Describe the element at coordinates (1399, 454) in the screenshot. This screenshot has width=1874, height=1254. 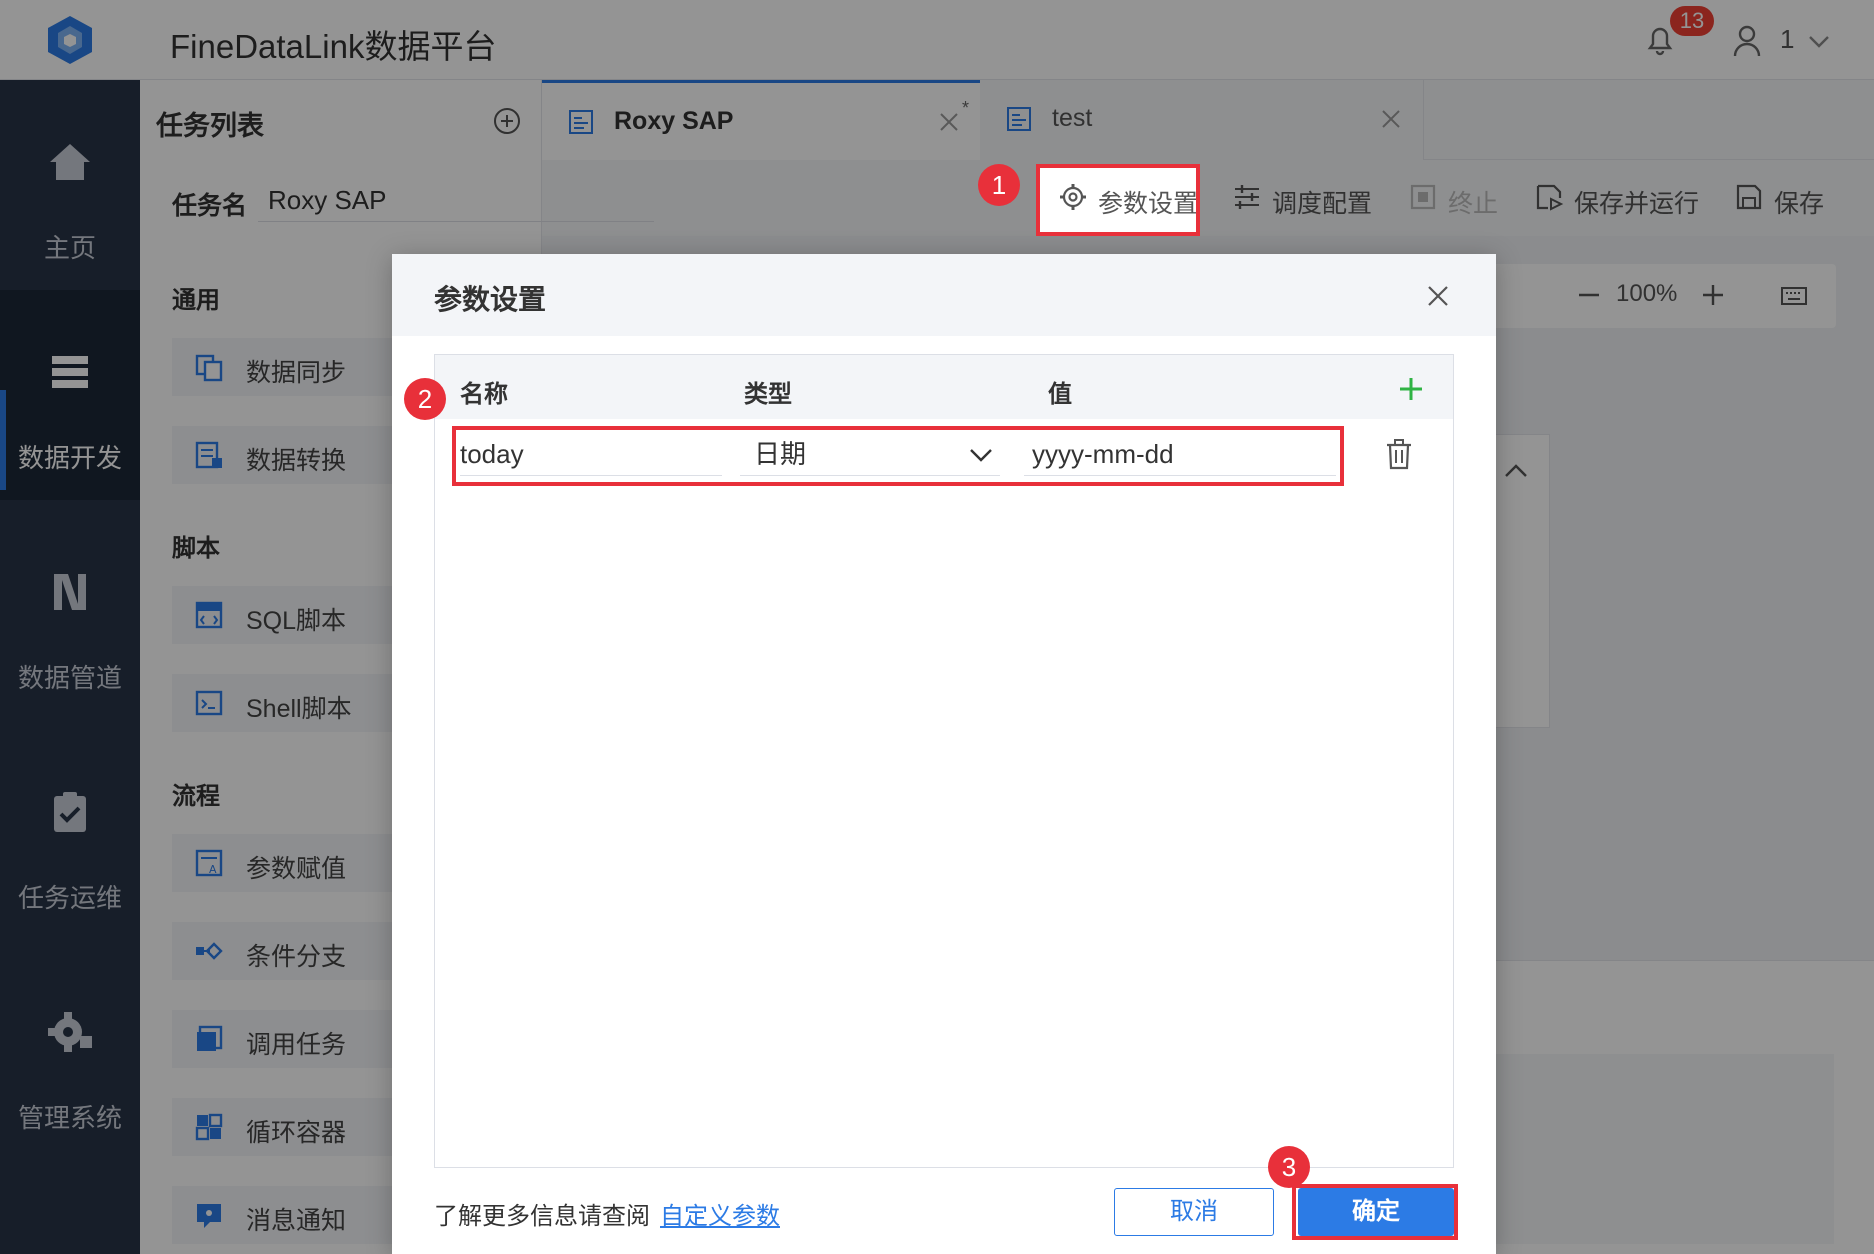
I see `trash-icon` at that location.